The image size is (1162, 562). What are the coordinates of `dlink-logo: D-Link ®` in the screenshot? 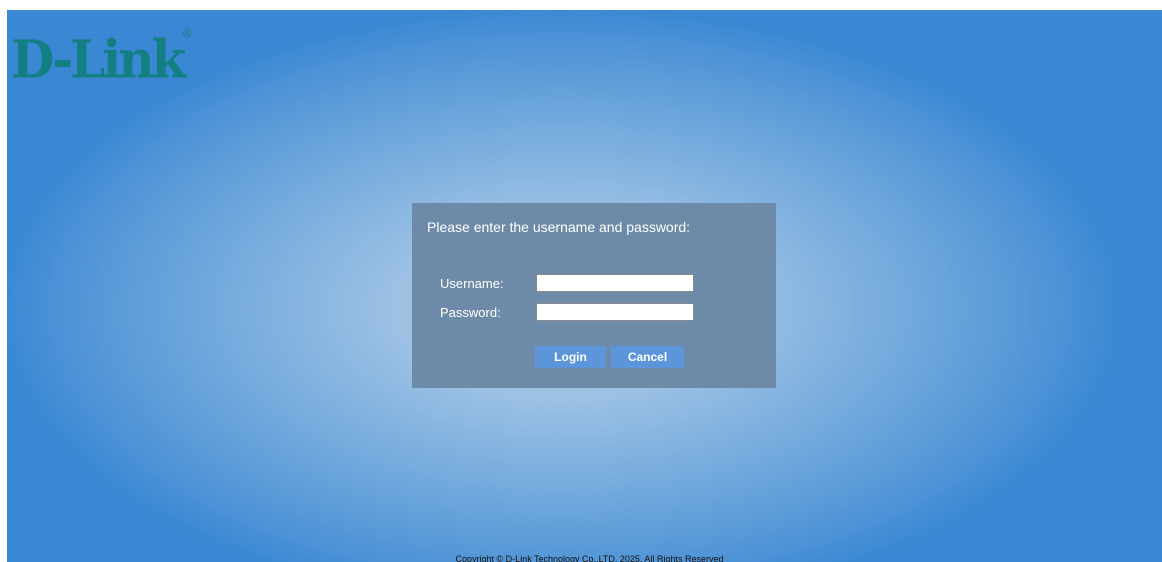 It's located at (102, 59).